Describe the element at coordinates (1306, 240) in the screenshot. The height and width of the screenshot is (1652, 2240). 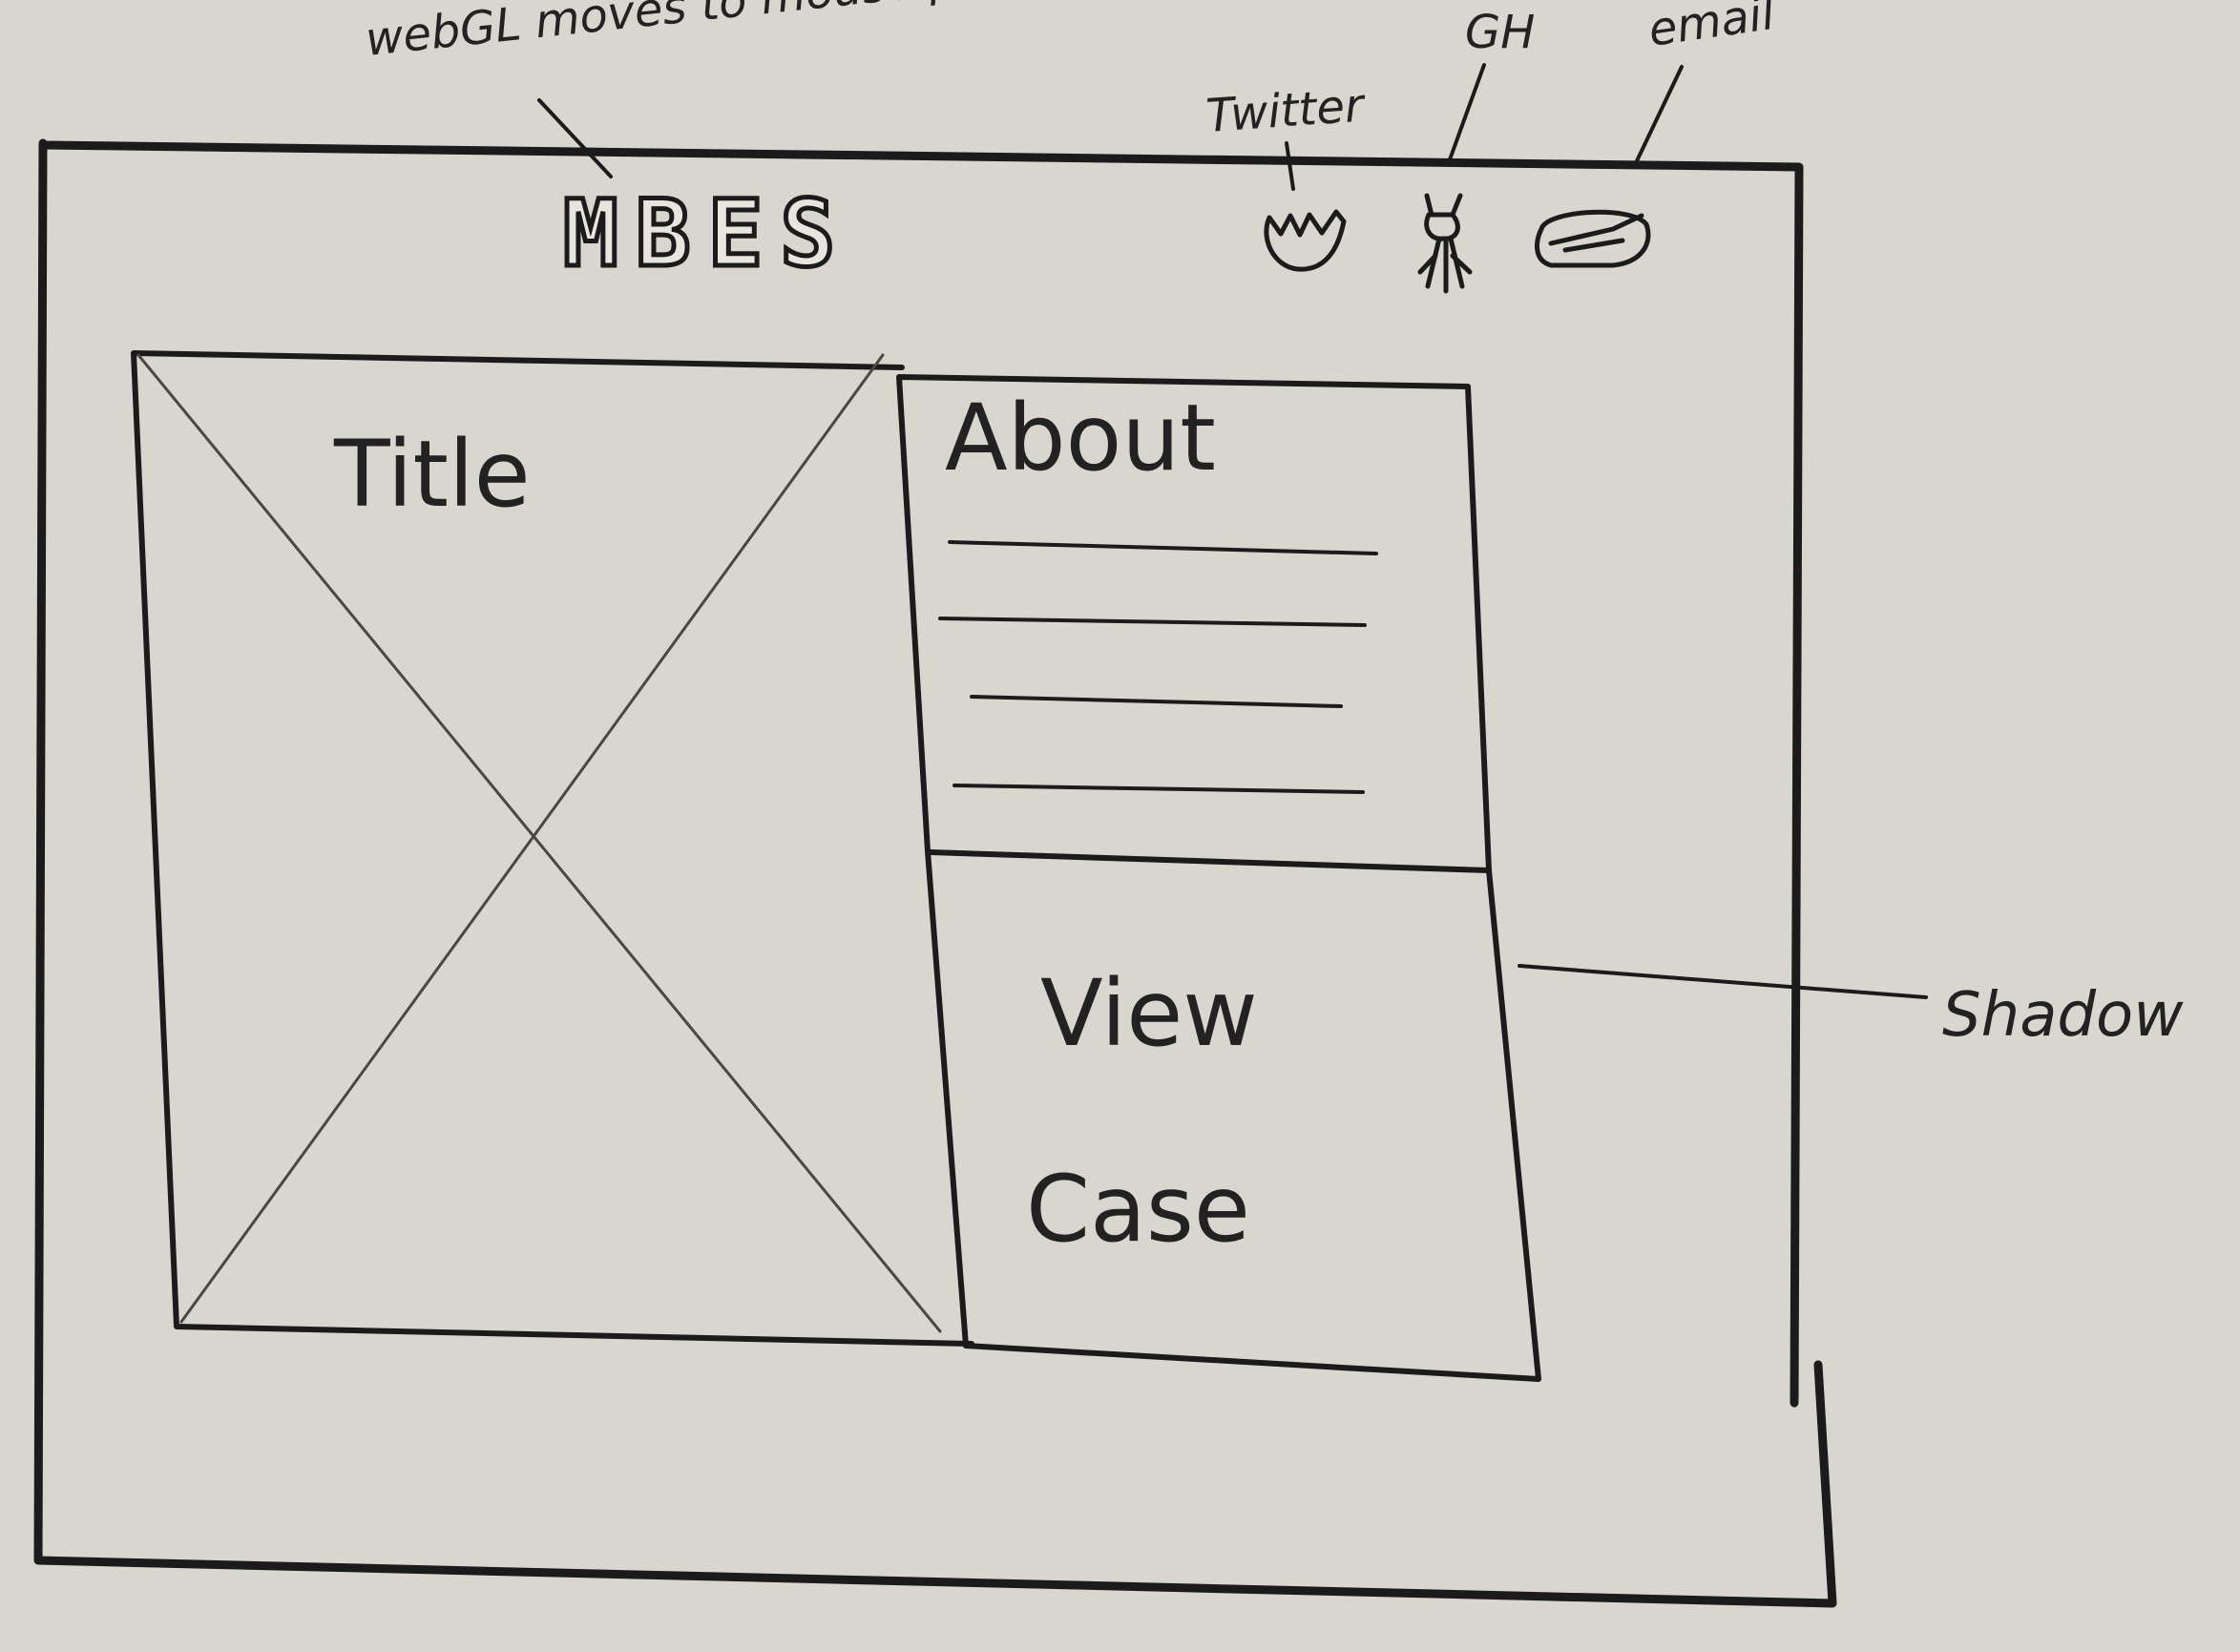
I see `twitter-icon` at that location.